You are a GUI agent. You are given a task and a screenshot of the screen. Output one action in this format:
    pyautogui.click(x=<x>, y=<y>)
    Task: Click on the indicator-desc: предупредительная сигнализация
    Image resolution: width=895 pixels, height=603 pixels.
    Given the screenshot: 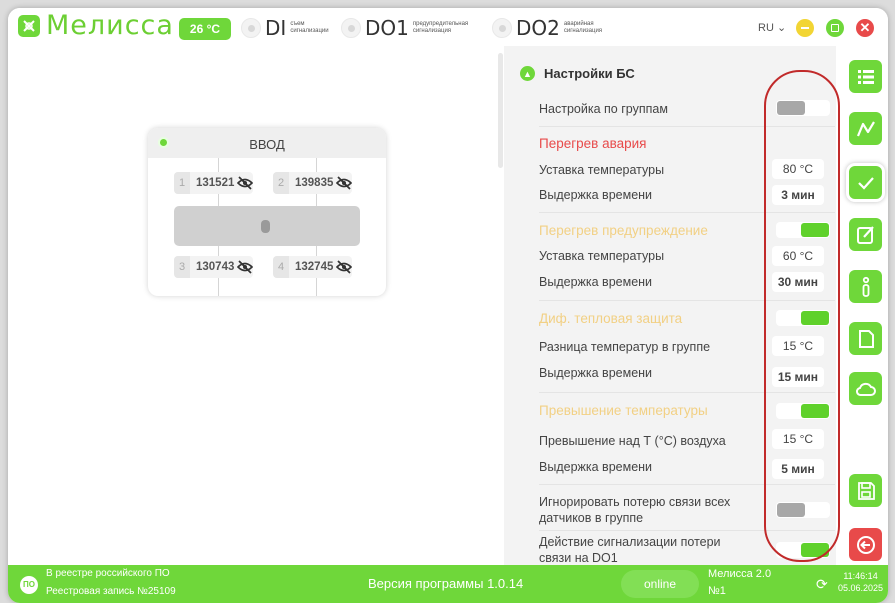 What is the action you would take?
    pyautogui.click(x=440, y=27)
    